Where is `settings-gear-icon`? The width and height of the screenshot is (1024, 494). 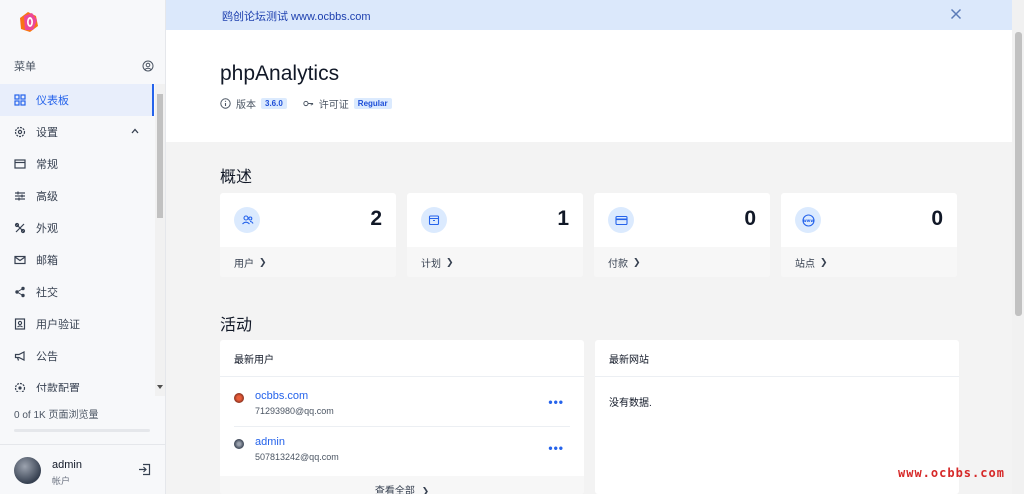
settings-gear-icon is located at coordinates (20, 132).